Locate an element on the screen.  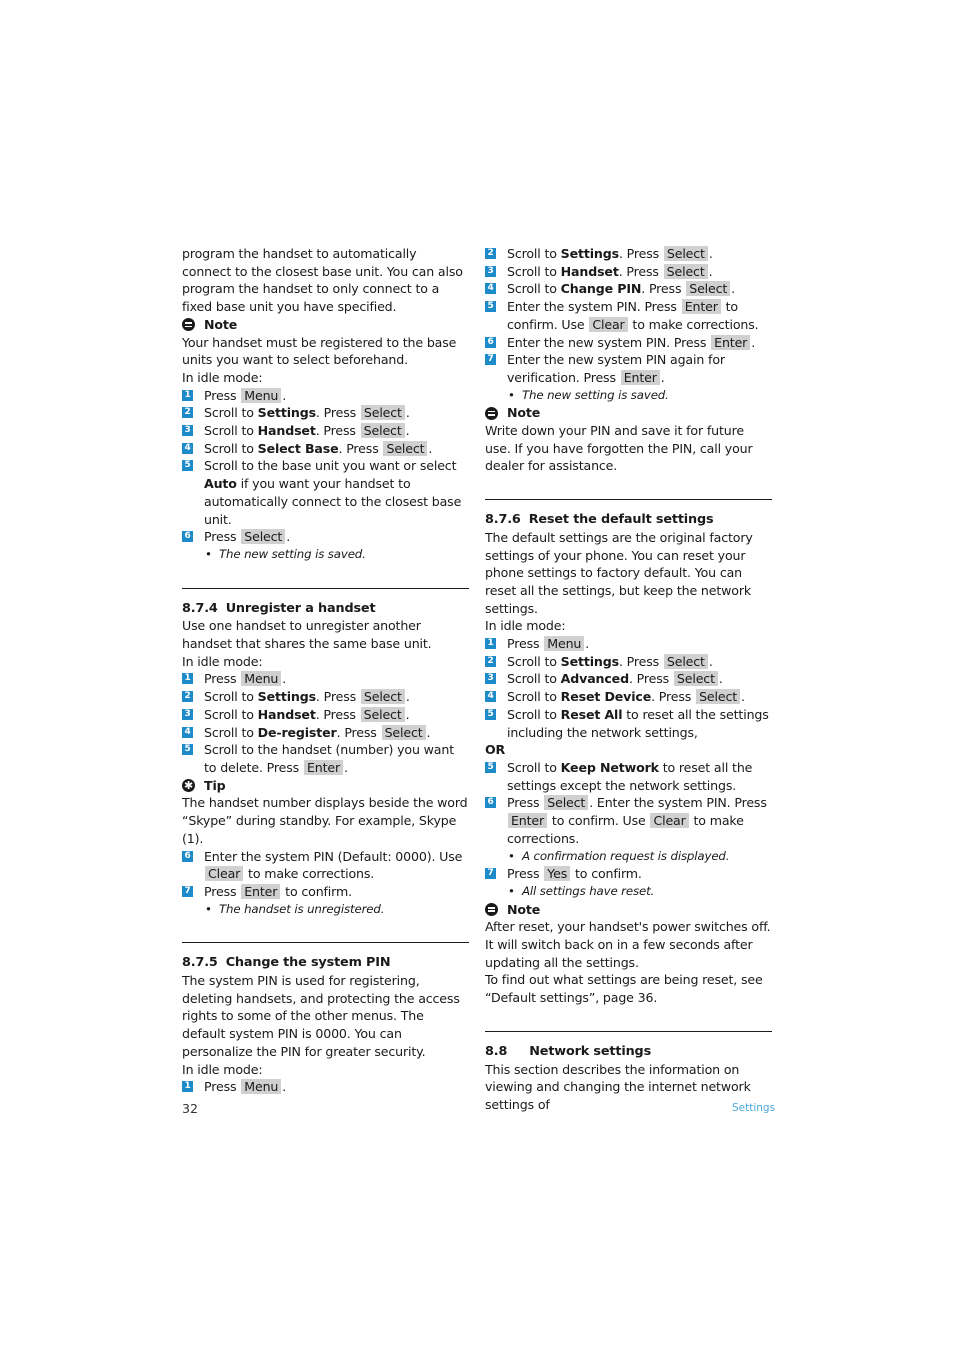
section-heading-874: 8.7.4 Unregister a handset is located at coordinates (279, 608).